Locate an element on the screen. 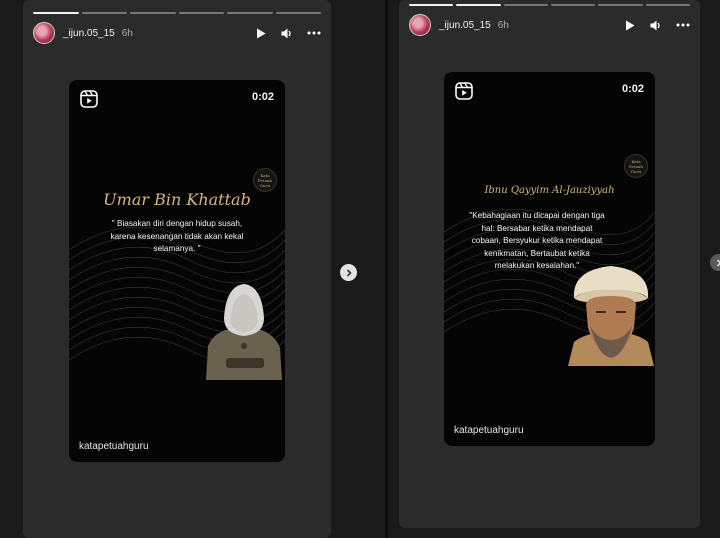 The image size is (720, 538). quote-line: hal: Bersabar ketika mendapat is located at coordinates (537, 228).